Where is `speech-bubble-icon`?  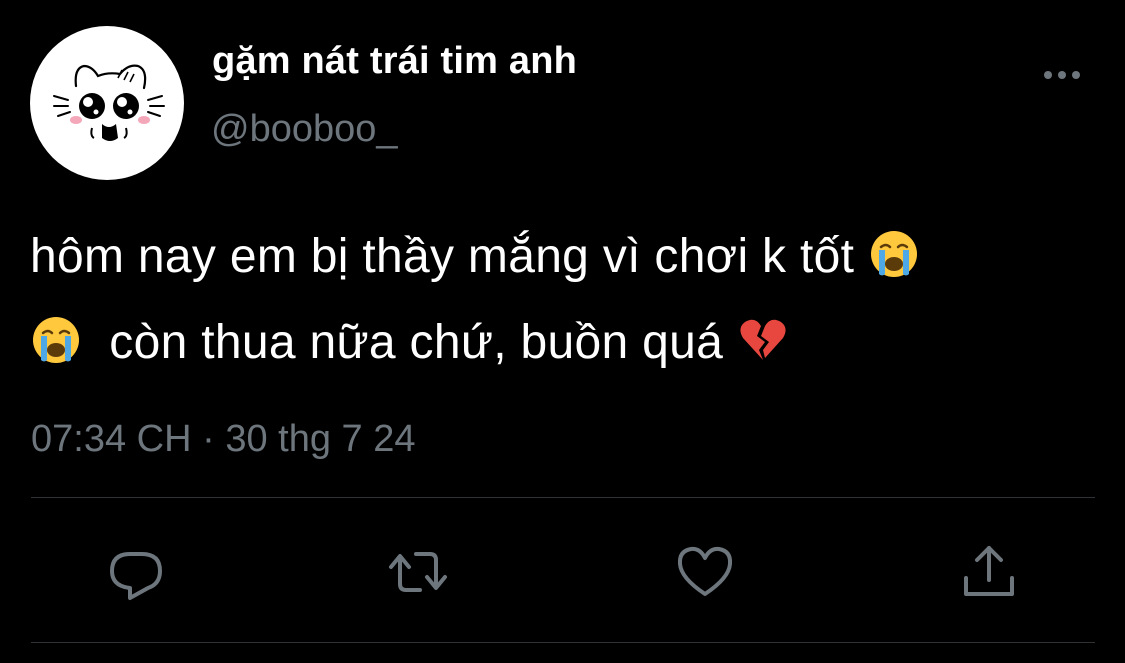 speech-bubble-icon is located at coordinates (136, 576).